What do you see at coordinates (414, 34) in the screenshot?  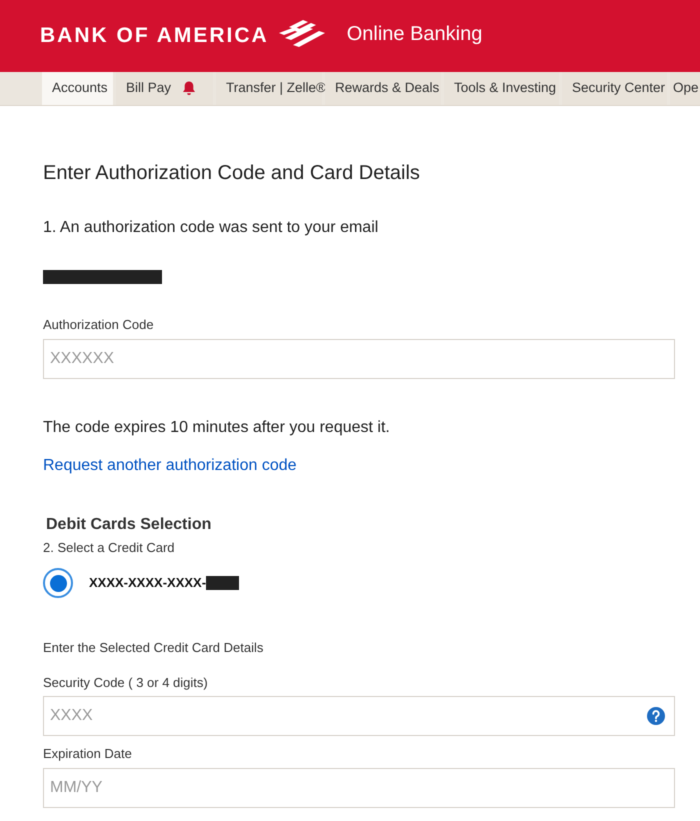 I see `product-title: Online Banking` at bounding box center [414, 34].